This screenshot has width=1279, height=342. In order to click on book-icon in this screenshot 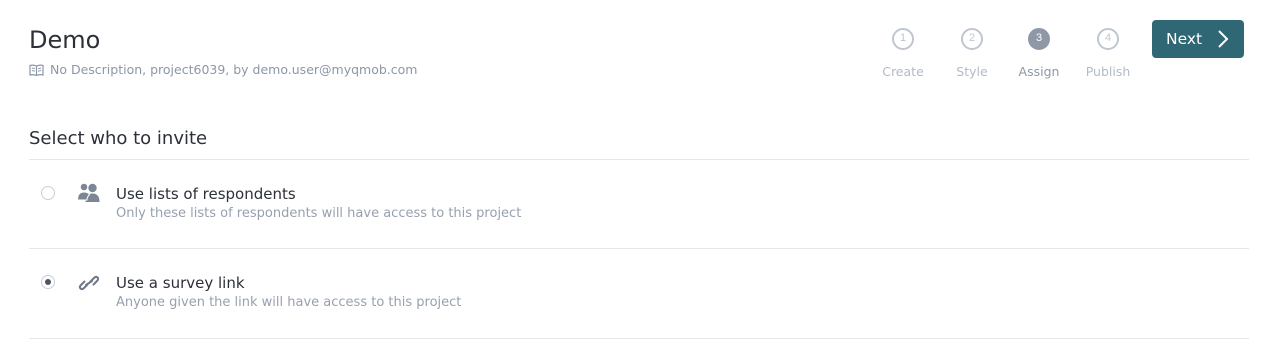, I will do `click(36, 70)`.